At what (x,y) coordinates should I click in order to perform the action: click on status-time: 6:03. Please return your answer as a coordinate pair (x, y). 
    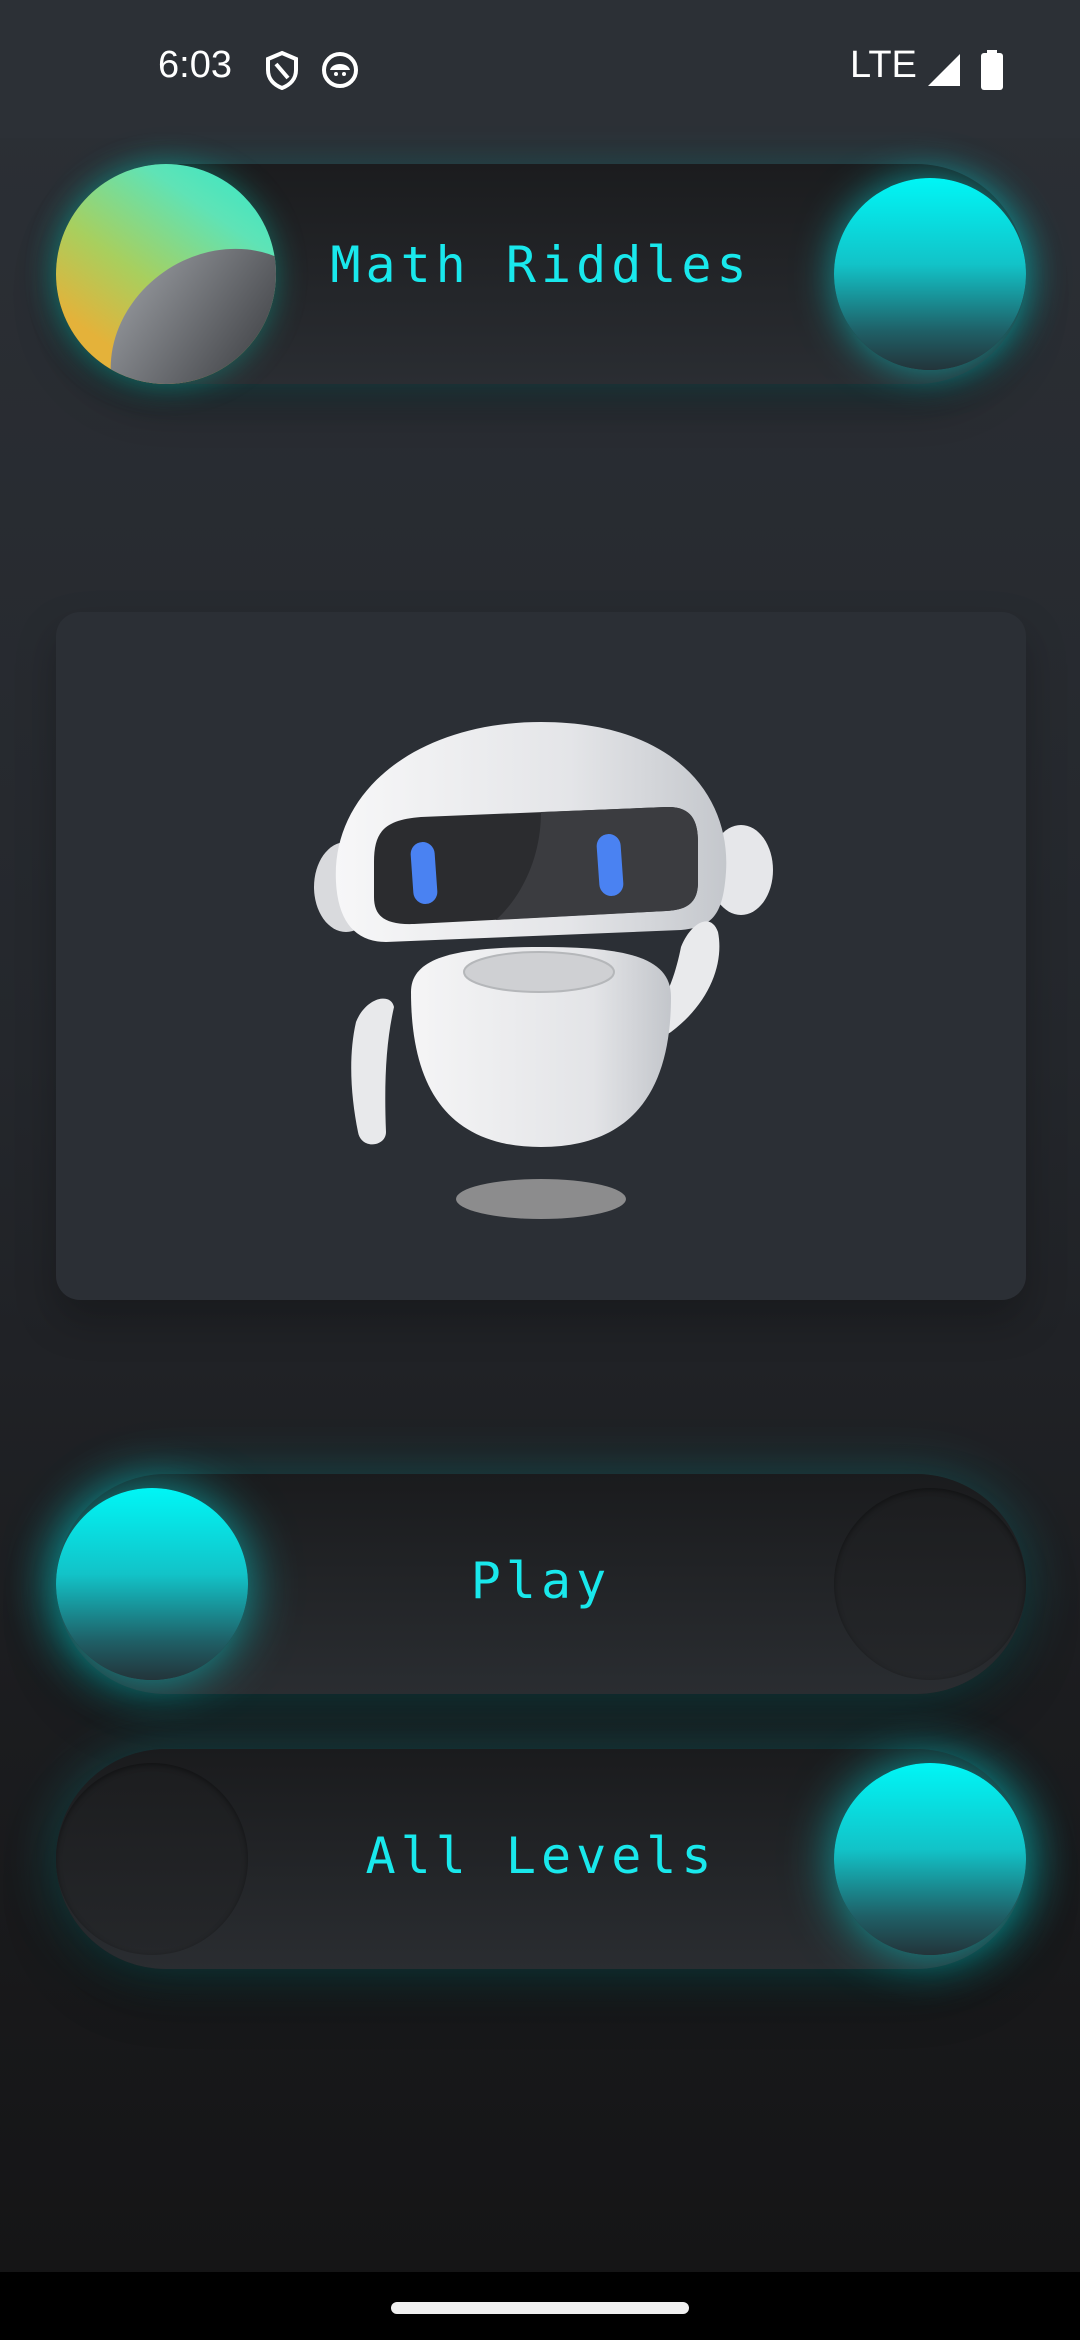
    Looking at the image, I should click on (195, 65).